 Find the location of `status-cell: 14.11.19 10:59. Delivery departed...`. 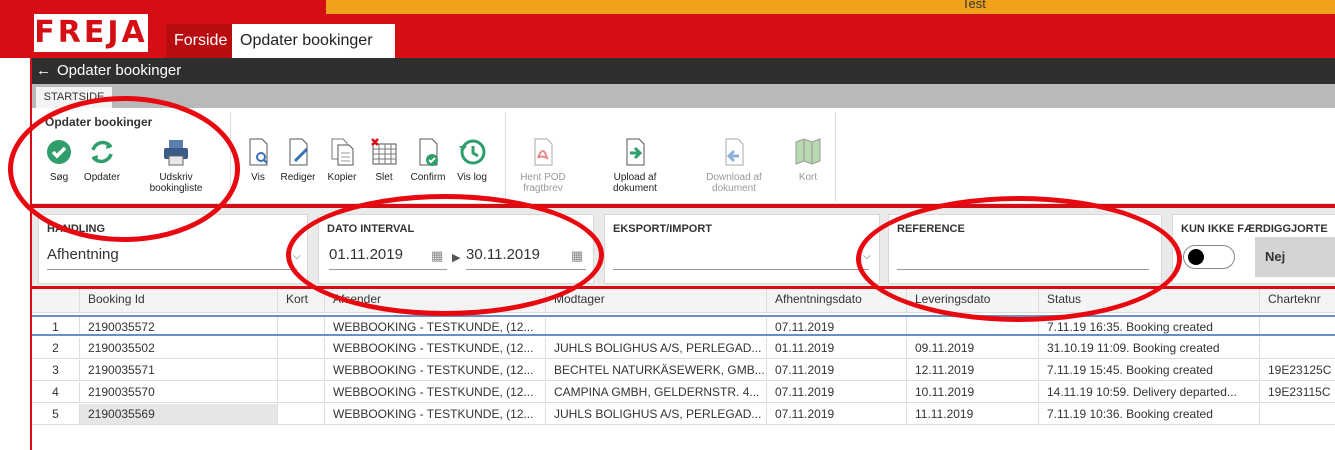

status-cell: 14.11.19 10:59. Delivery departed... is located at coordinates (1149, 392).